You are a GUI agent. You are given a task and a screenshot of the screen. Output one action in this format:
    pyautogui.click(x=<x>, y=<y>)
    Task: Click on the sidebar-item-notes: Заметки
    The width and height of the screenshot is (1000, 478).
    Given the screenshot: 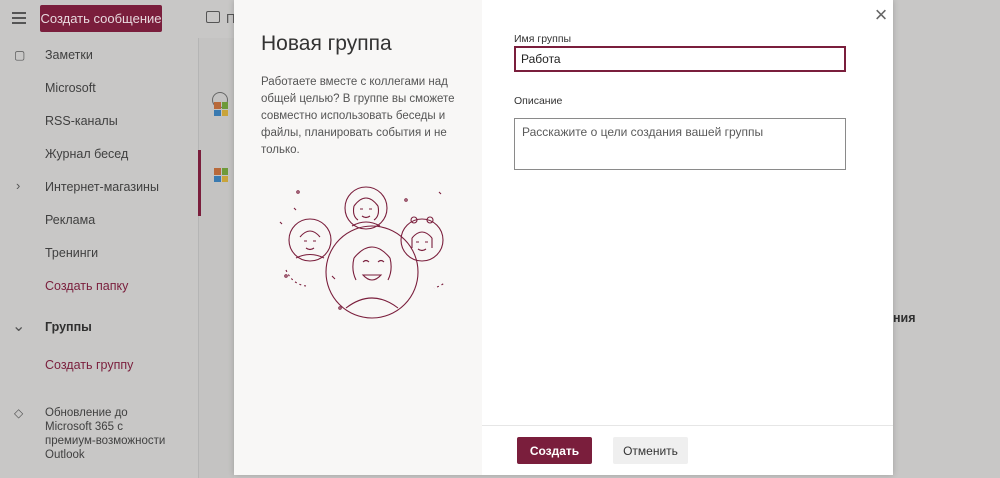 What is the action you would take?
    pyautogui.click(x=69, y=55)
    